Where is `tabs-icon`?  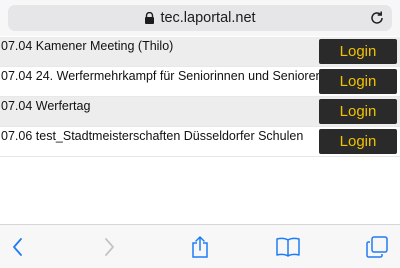 tabs-icon is located at coordinates (377, 247).